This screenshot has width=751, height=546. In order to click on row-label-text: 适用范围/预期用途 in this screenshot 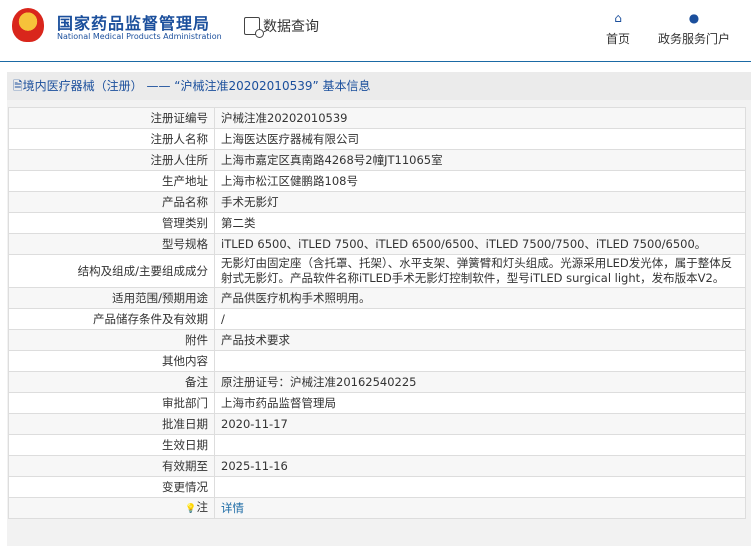, I will do `click(160, 297)`.